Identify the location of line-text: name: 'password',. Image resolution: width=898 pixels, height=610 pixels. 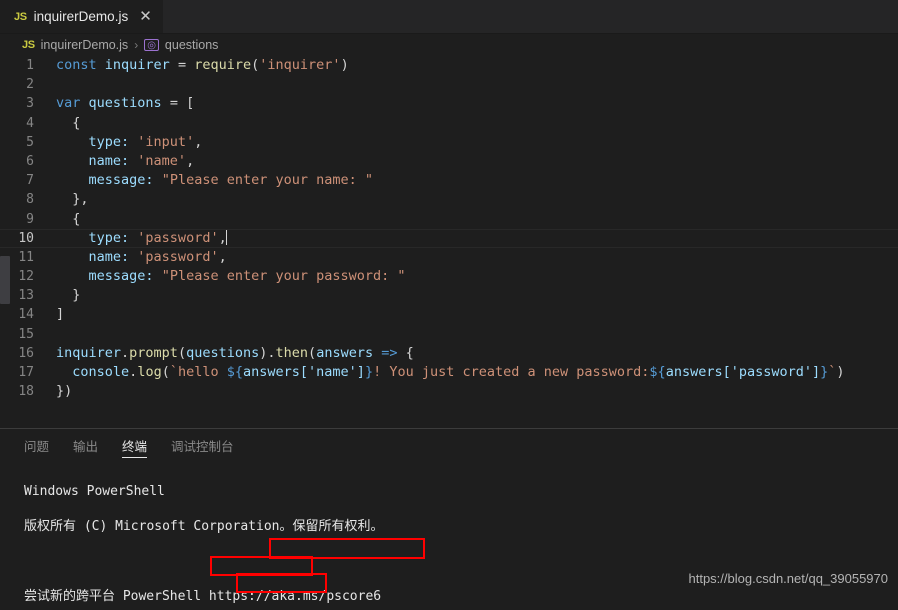
(477, 257).